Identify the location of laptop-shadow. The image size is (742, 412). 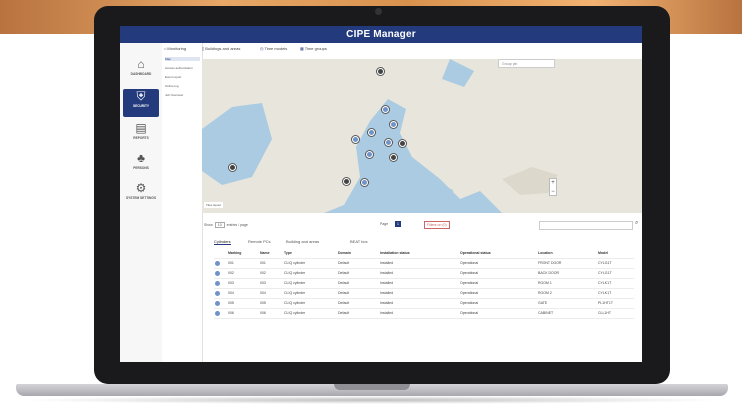
(372, 400).